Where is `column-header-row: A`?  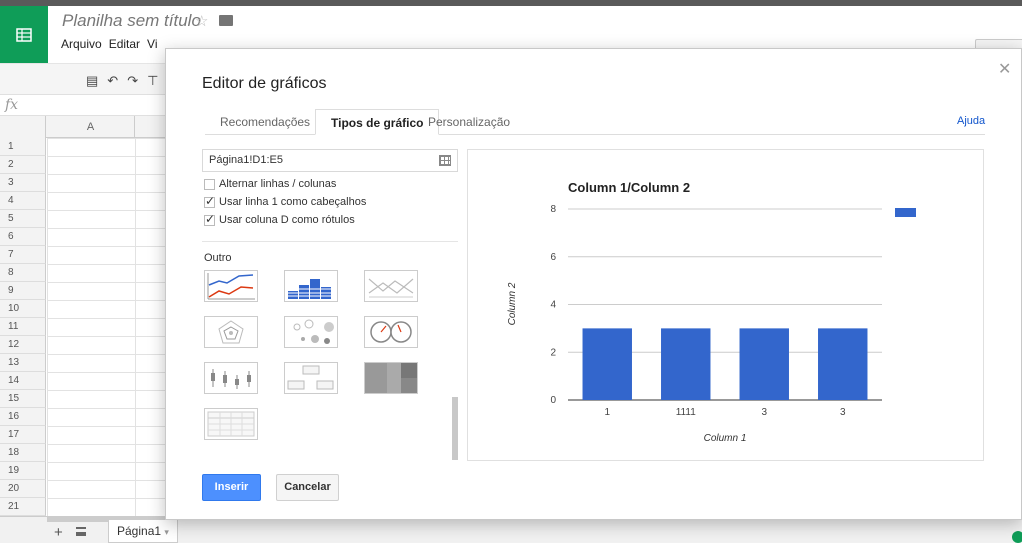
column-header-row: A is located at coordinates (85, 127).